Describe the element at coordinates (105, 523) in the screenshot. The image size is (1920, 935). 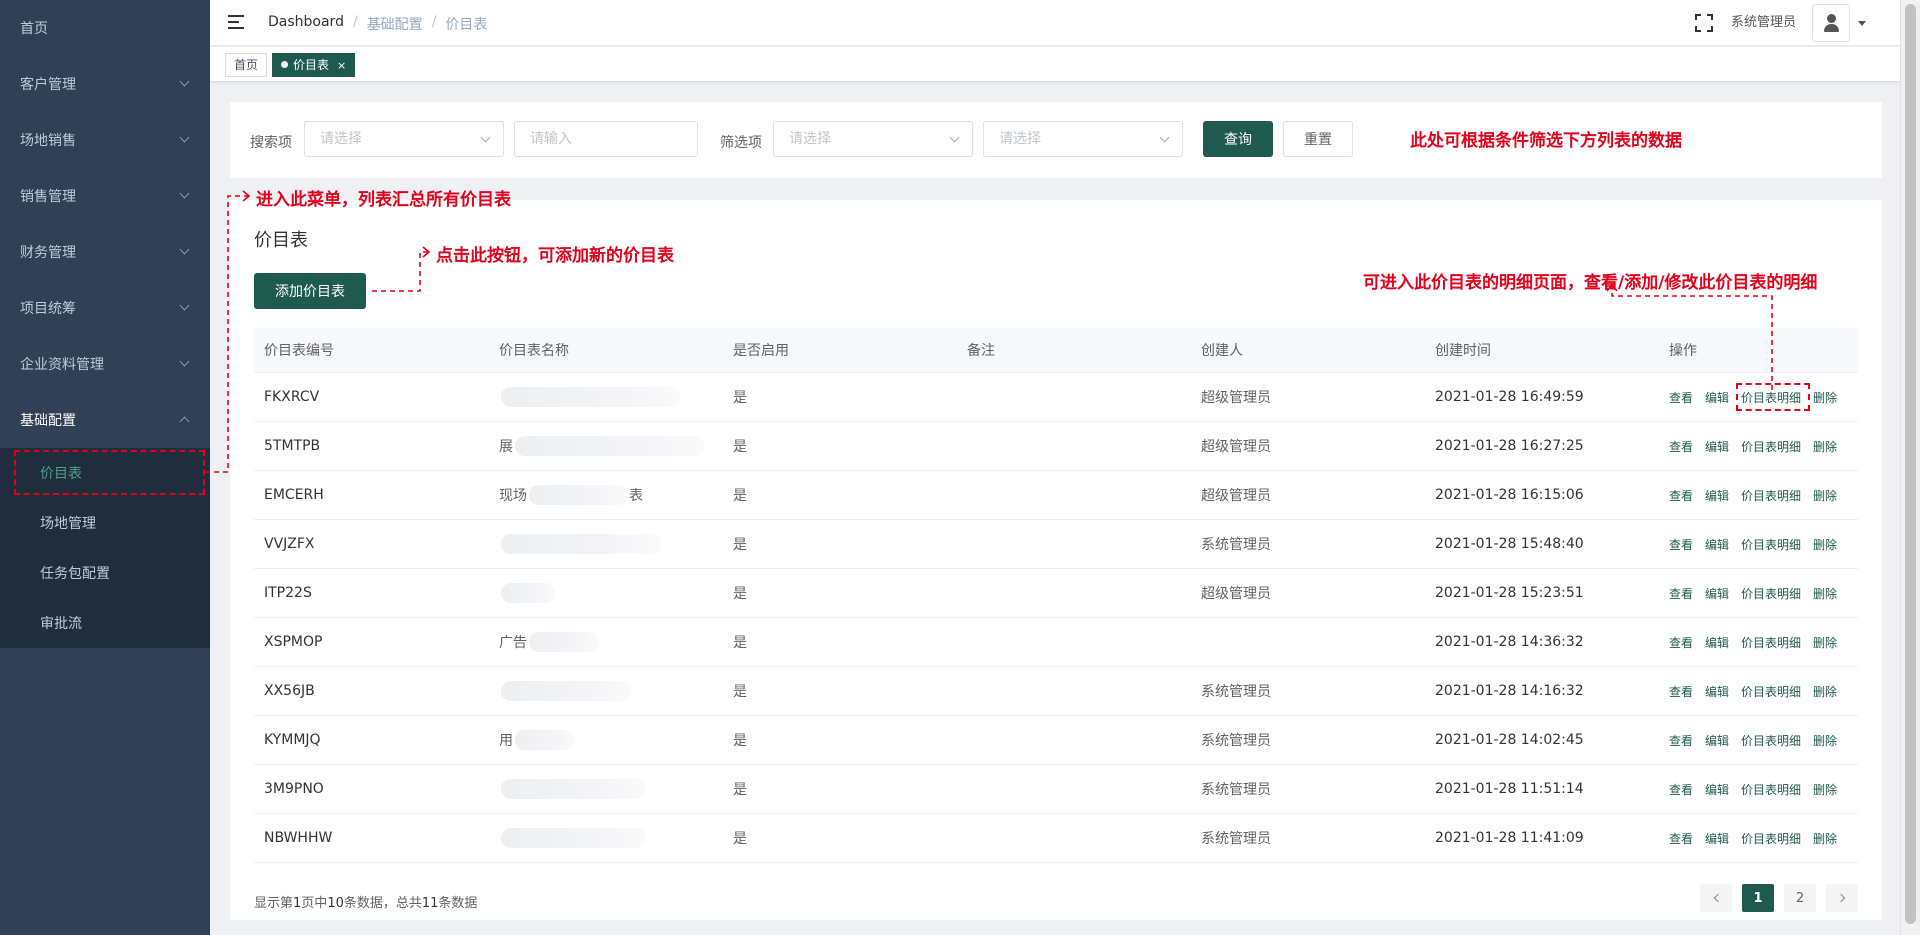
I see `sidebar-subitem-venue-management: 场地管理` at that location.